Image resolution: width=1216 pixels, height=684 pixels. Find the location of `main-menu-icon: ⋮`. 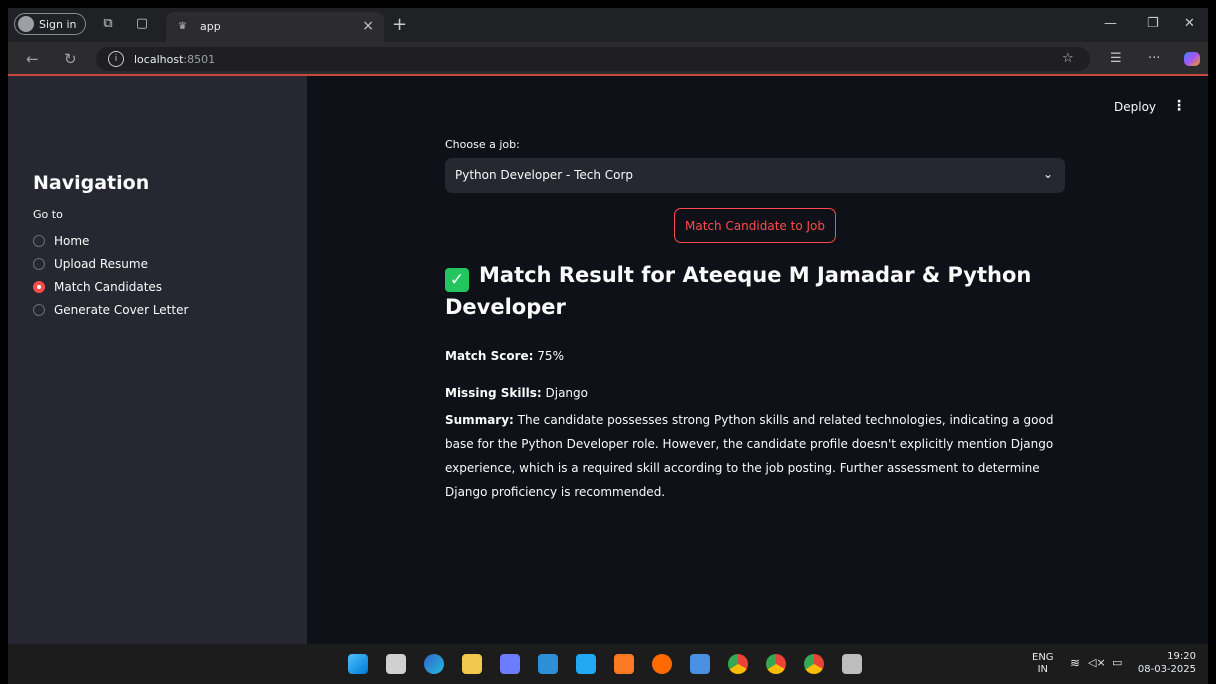

main-menu-icon: ⋮ is located at coordinates (1179, 106).